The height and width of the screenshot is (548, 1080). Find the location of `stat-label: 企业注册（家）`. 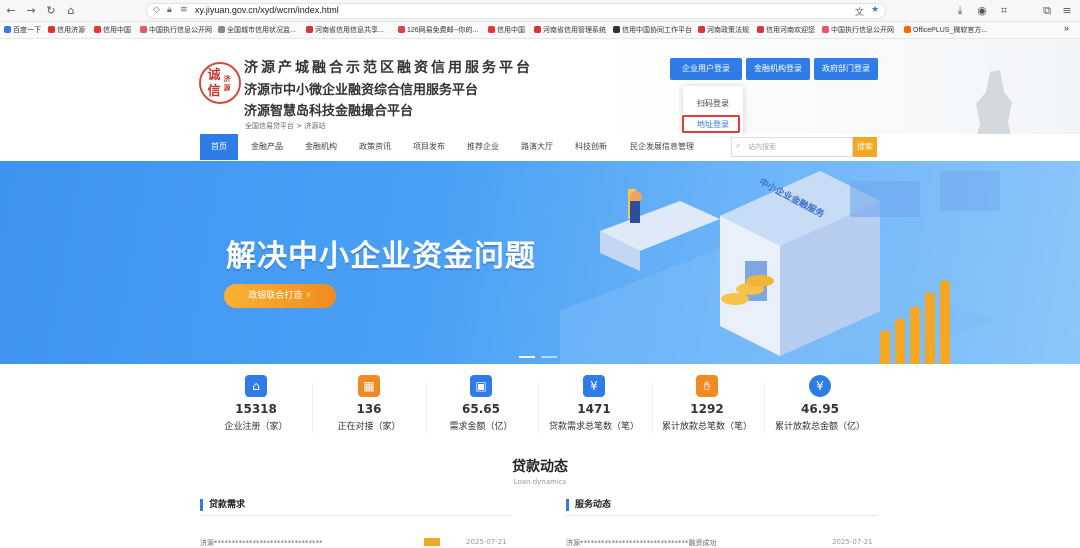

stat-label: 企业注册（家） is located at coordinates (256, 427).